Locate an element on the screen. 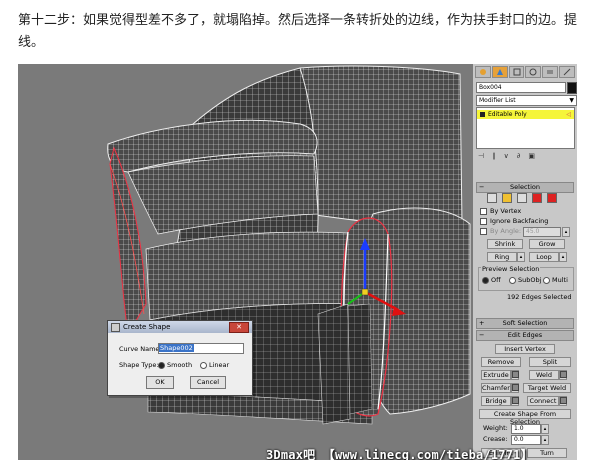 This screenshot has height=465, width=591. curve-name-input: Shape002 is located at coordinates (201, 348).